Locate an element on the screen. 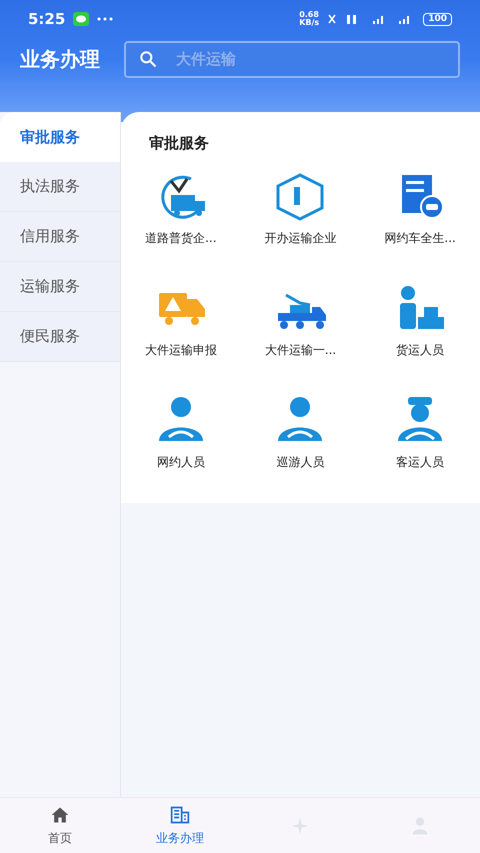  service-item: 网约人员 is located at coordinates (181, 432).